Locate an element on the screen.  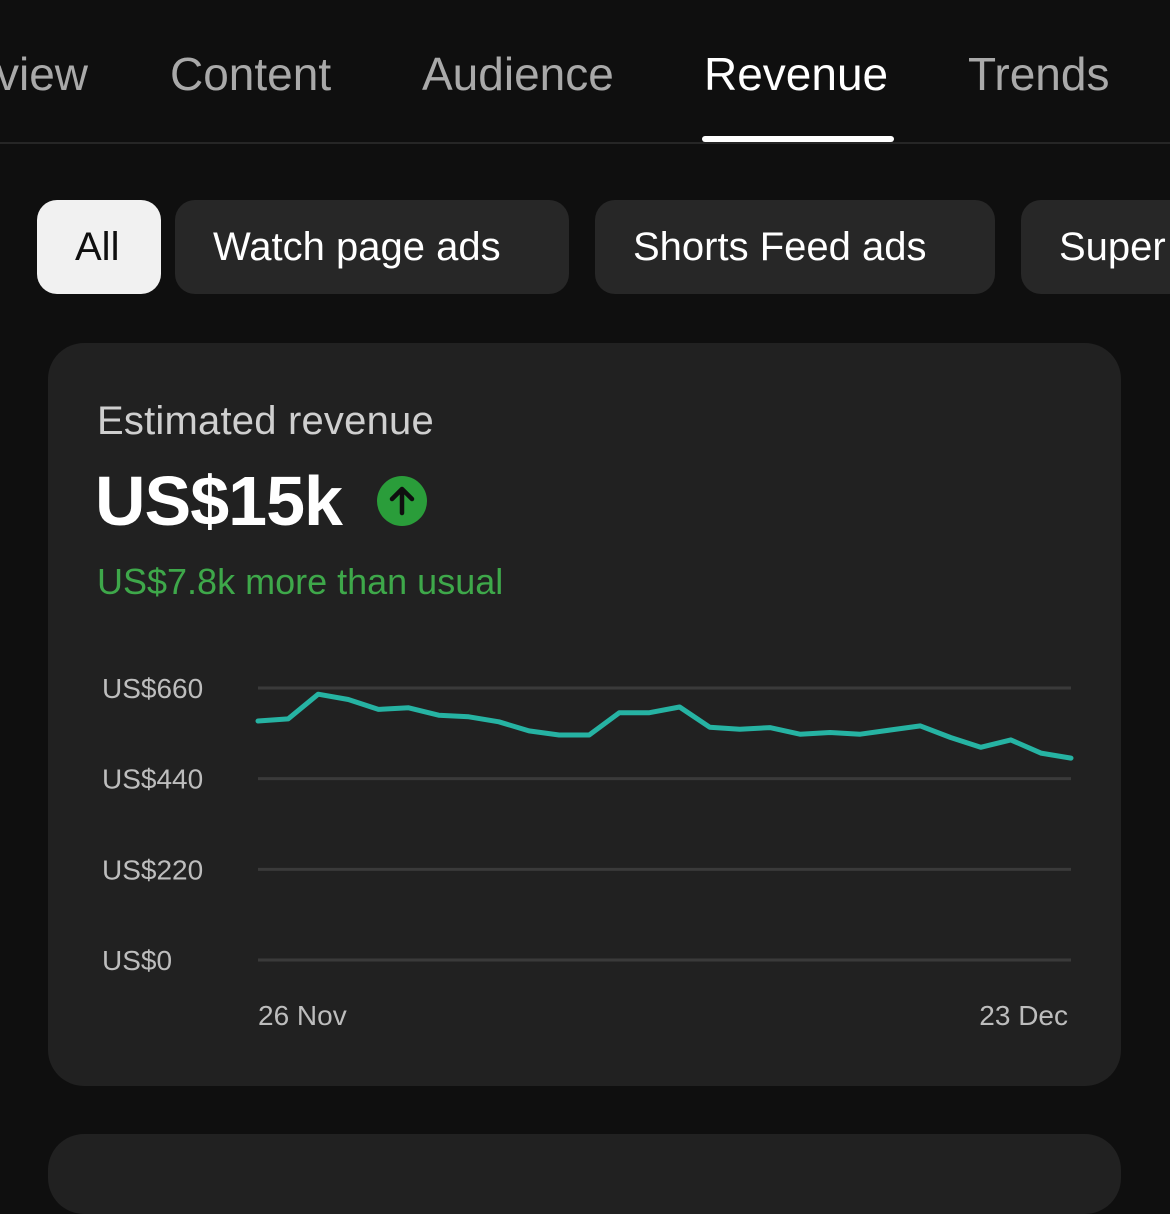
y-tick-label: US$440 is located at coordinates (152, 779).